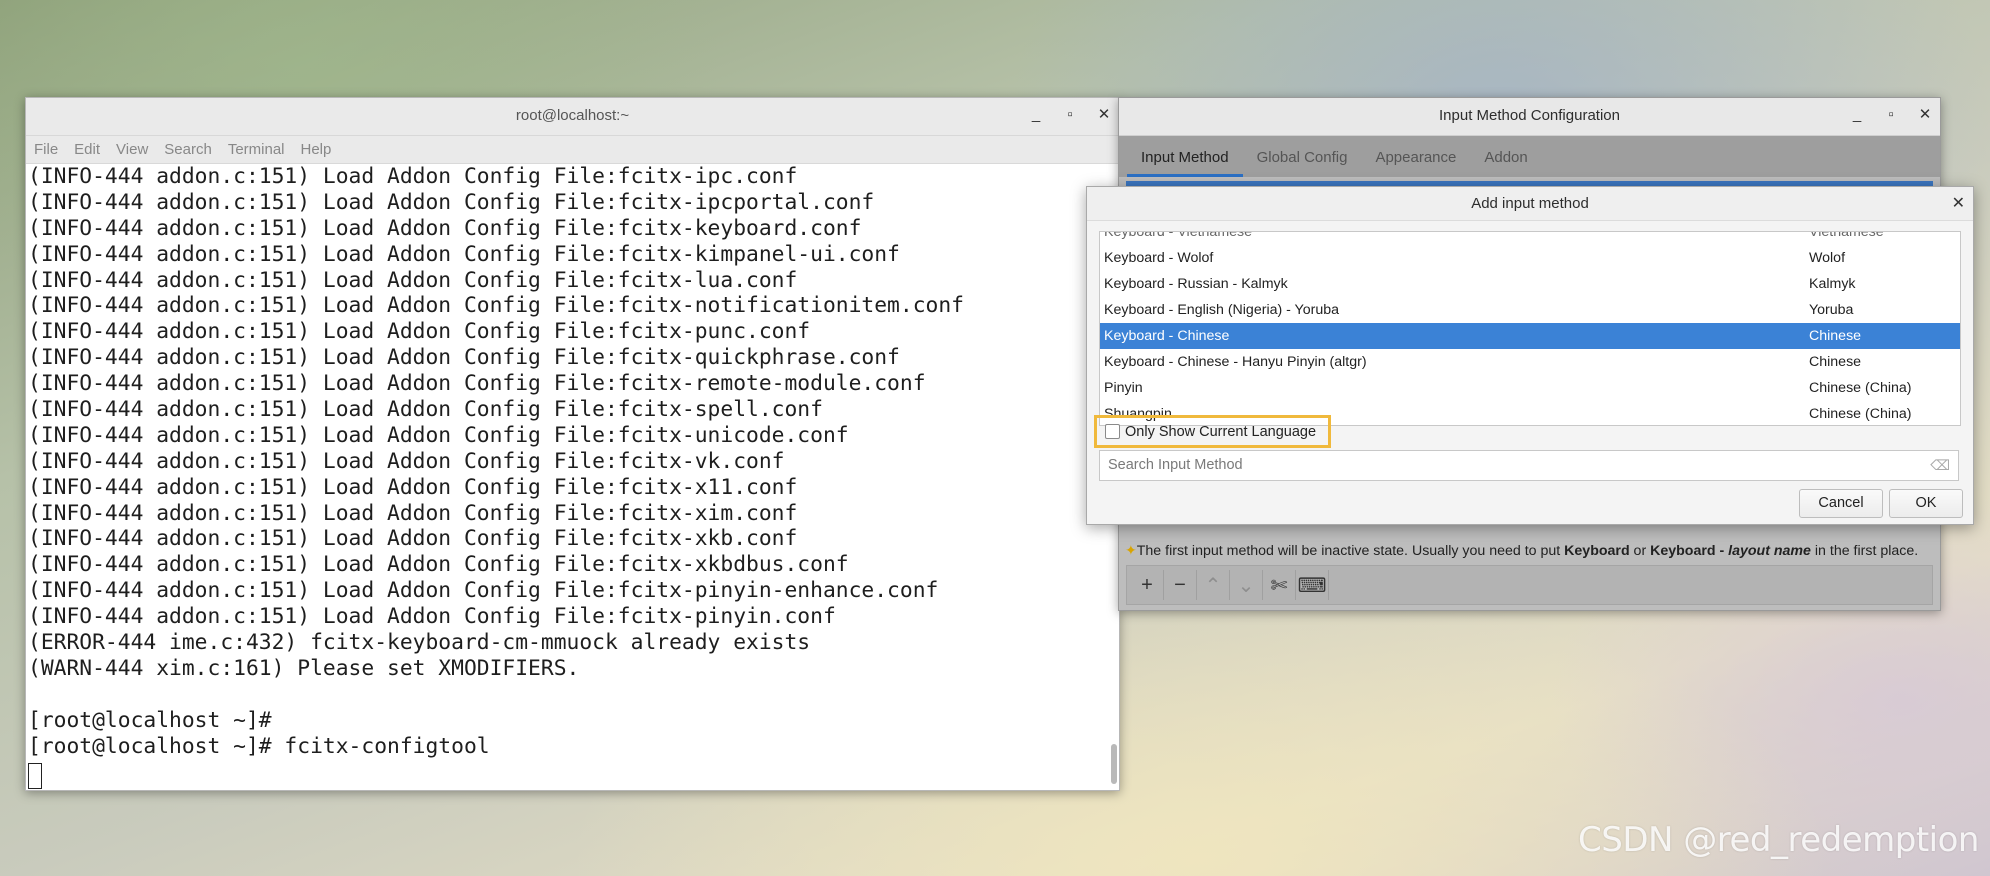 The height and width of the screenshot is (876, 1990). I want to click on checkbox, so click(1112, 431).